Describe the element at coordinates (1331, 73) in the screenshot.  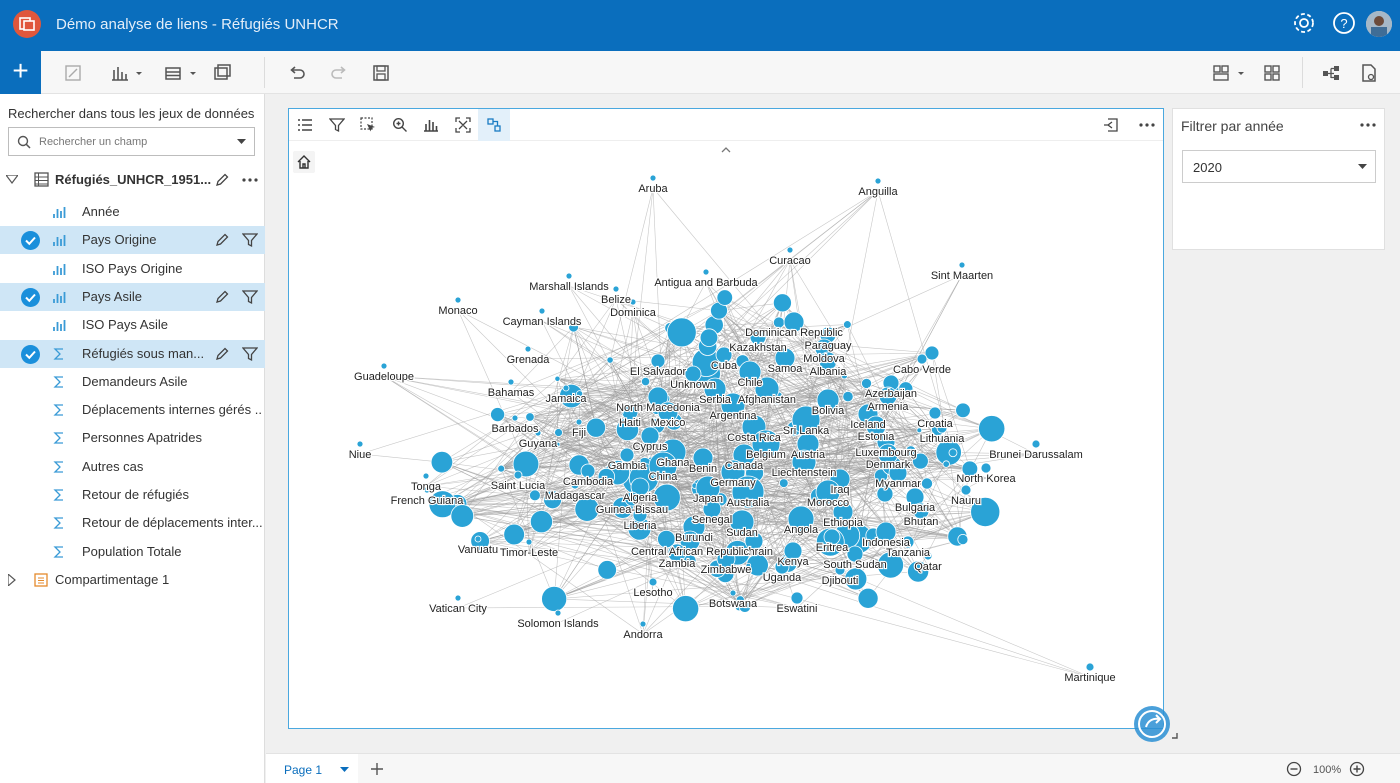
I see `model-view-icon` at that location.